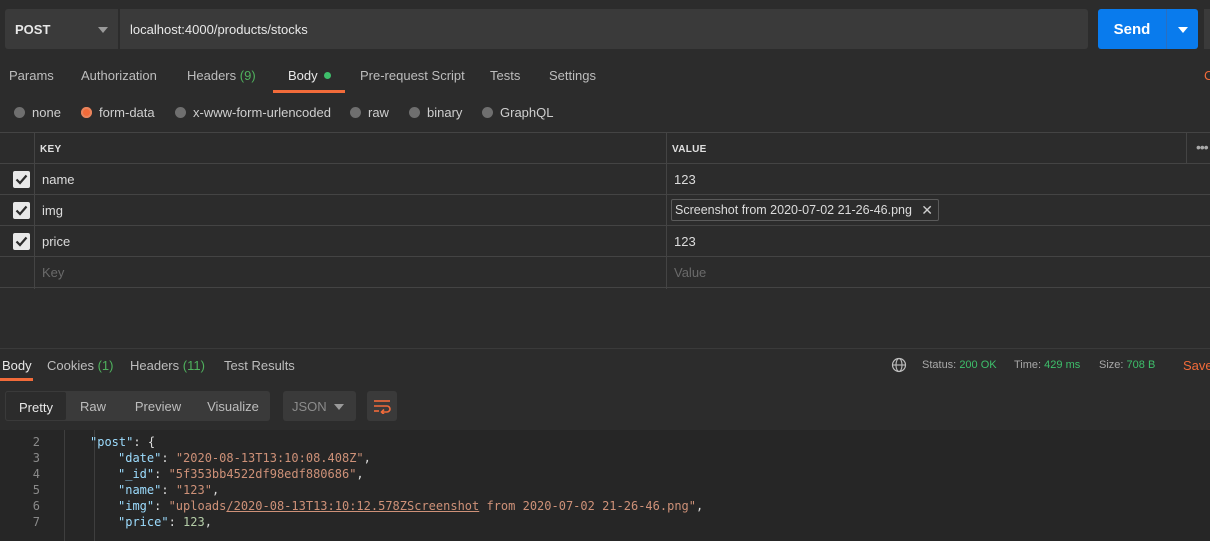  I want to click on line-number: 3, so click(36, 458).